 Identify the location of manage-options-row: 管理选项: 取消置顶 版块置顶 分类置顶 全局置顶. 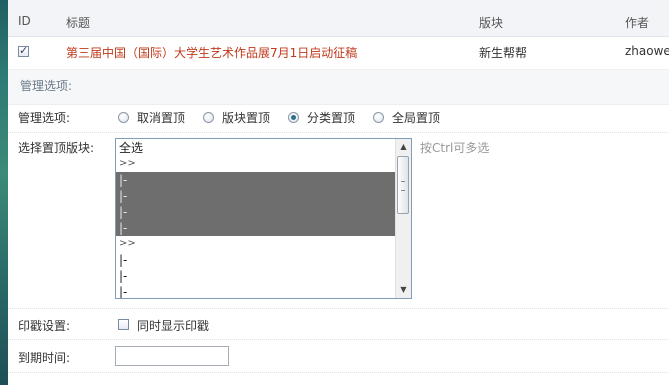
(338, 118).